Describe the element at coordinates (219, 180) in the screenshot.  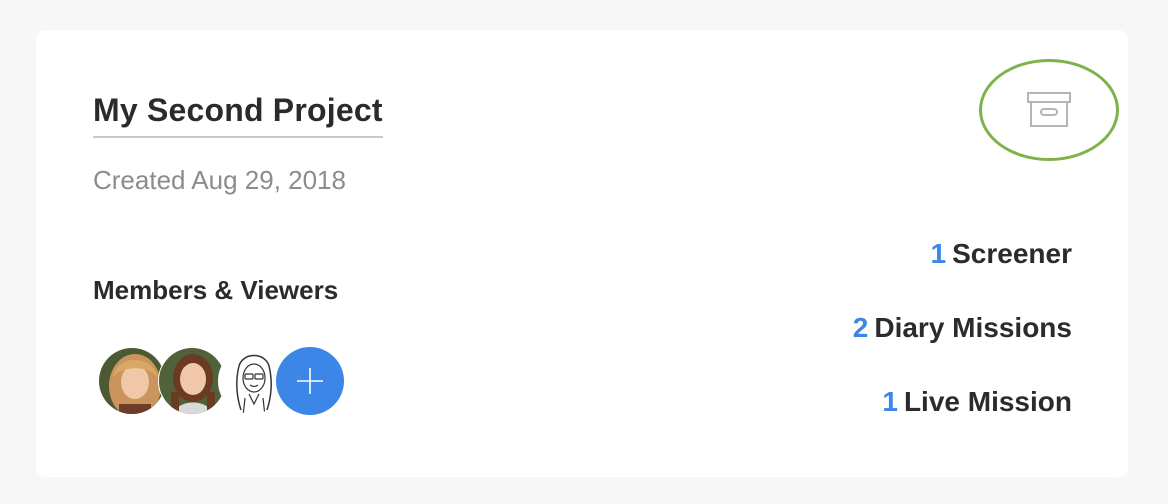
I see `created-date: Created Aug 29, 2018` at that location.